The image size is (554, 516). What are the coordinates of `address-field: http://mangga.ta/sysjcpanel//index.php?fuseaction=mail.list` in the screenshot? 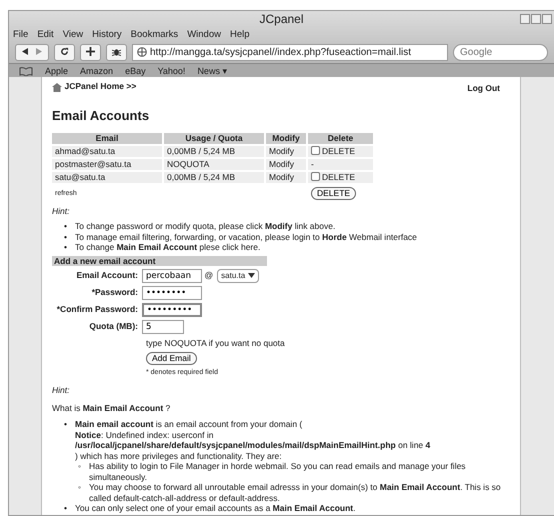 It's located at (290, 52).